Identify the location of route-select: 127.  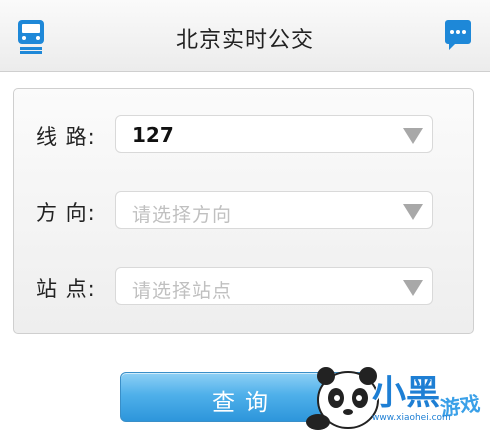
(274, 134).